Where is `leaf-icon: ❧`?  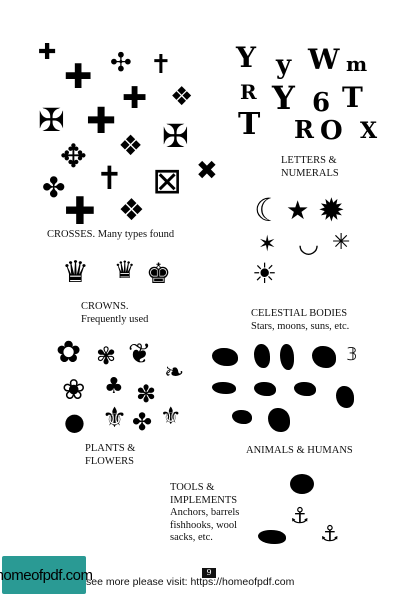
leaf-icon: ❧ is located at coordinates (174, 372).